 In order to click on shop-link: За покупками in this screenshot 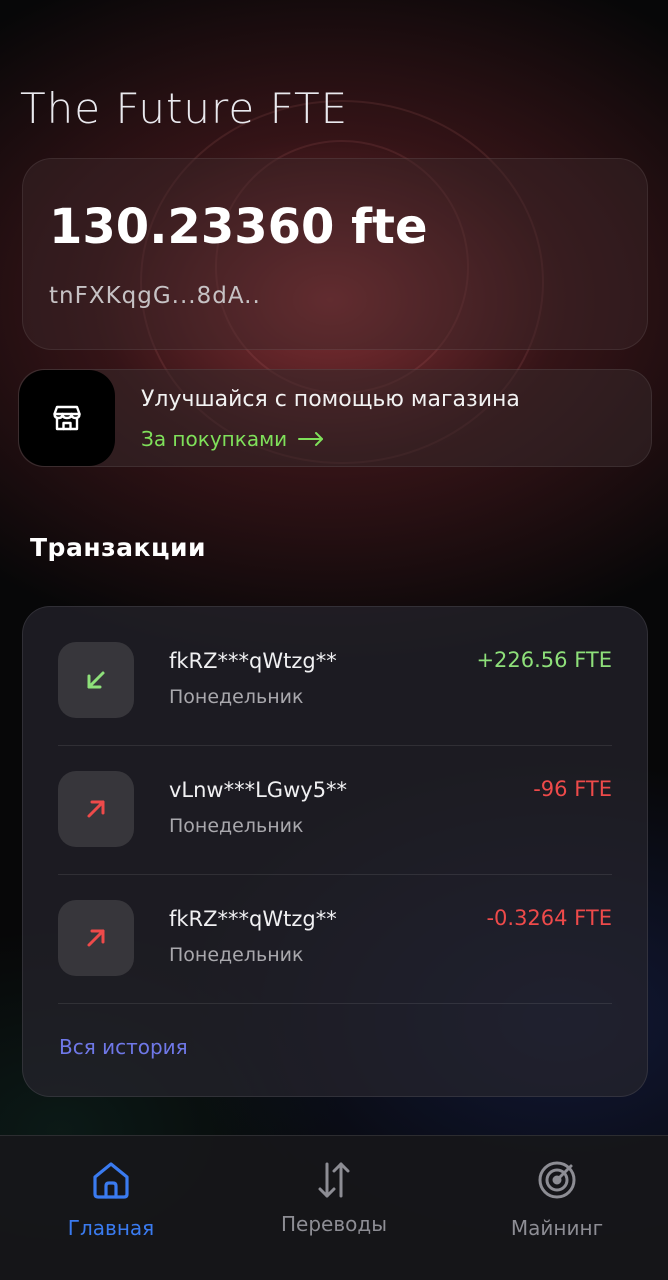, I will do `click(233, 439)`.